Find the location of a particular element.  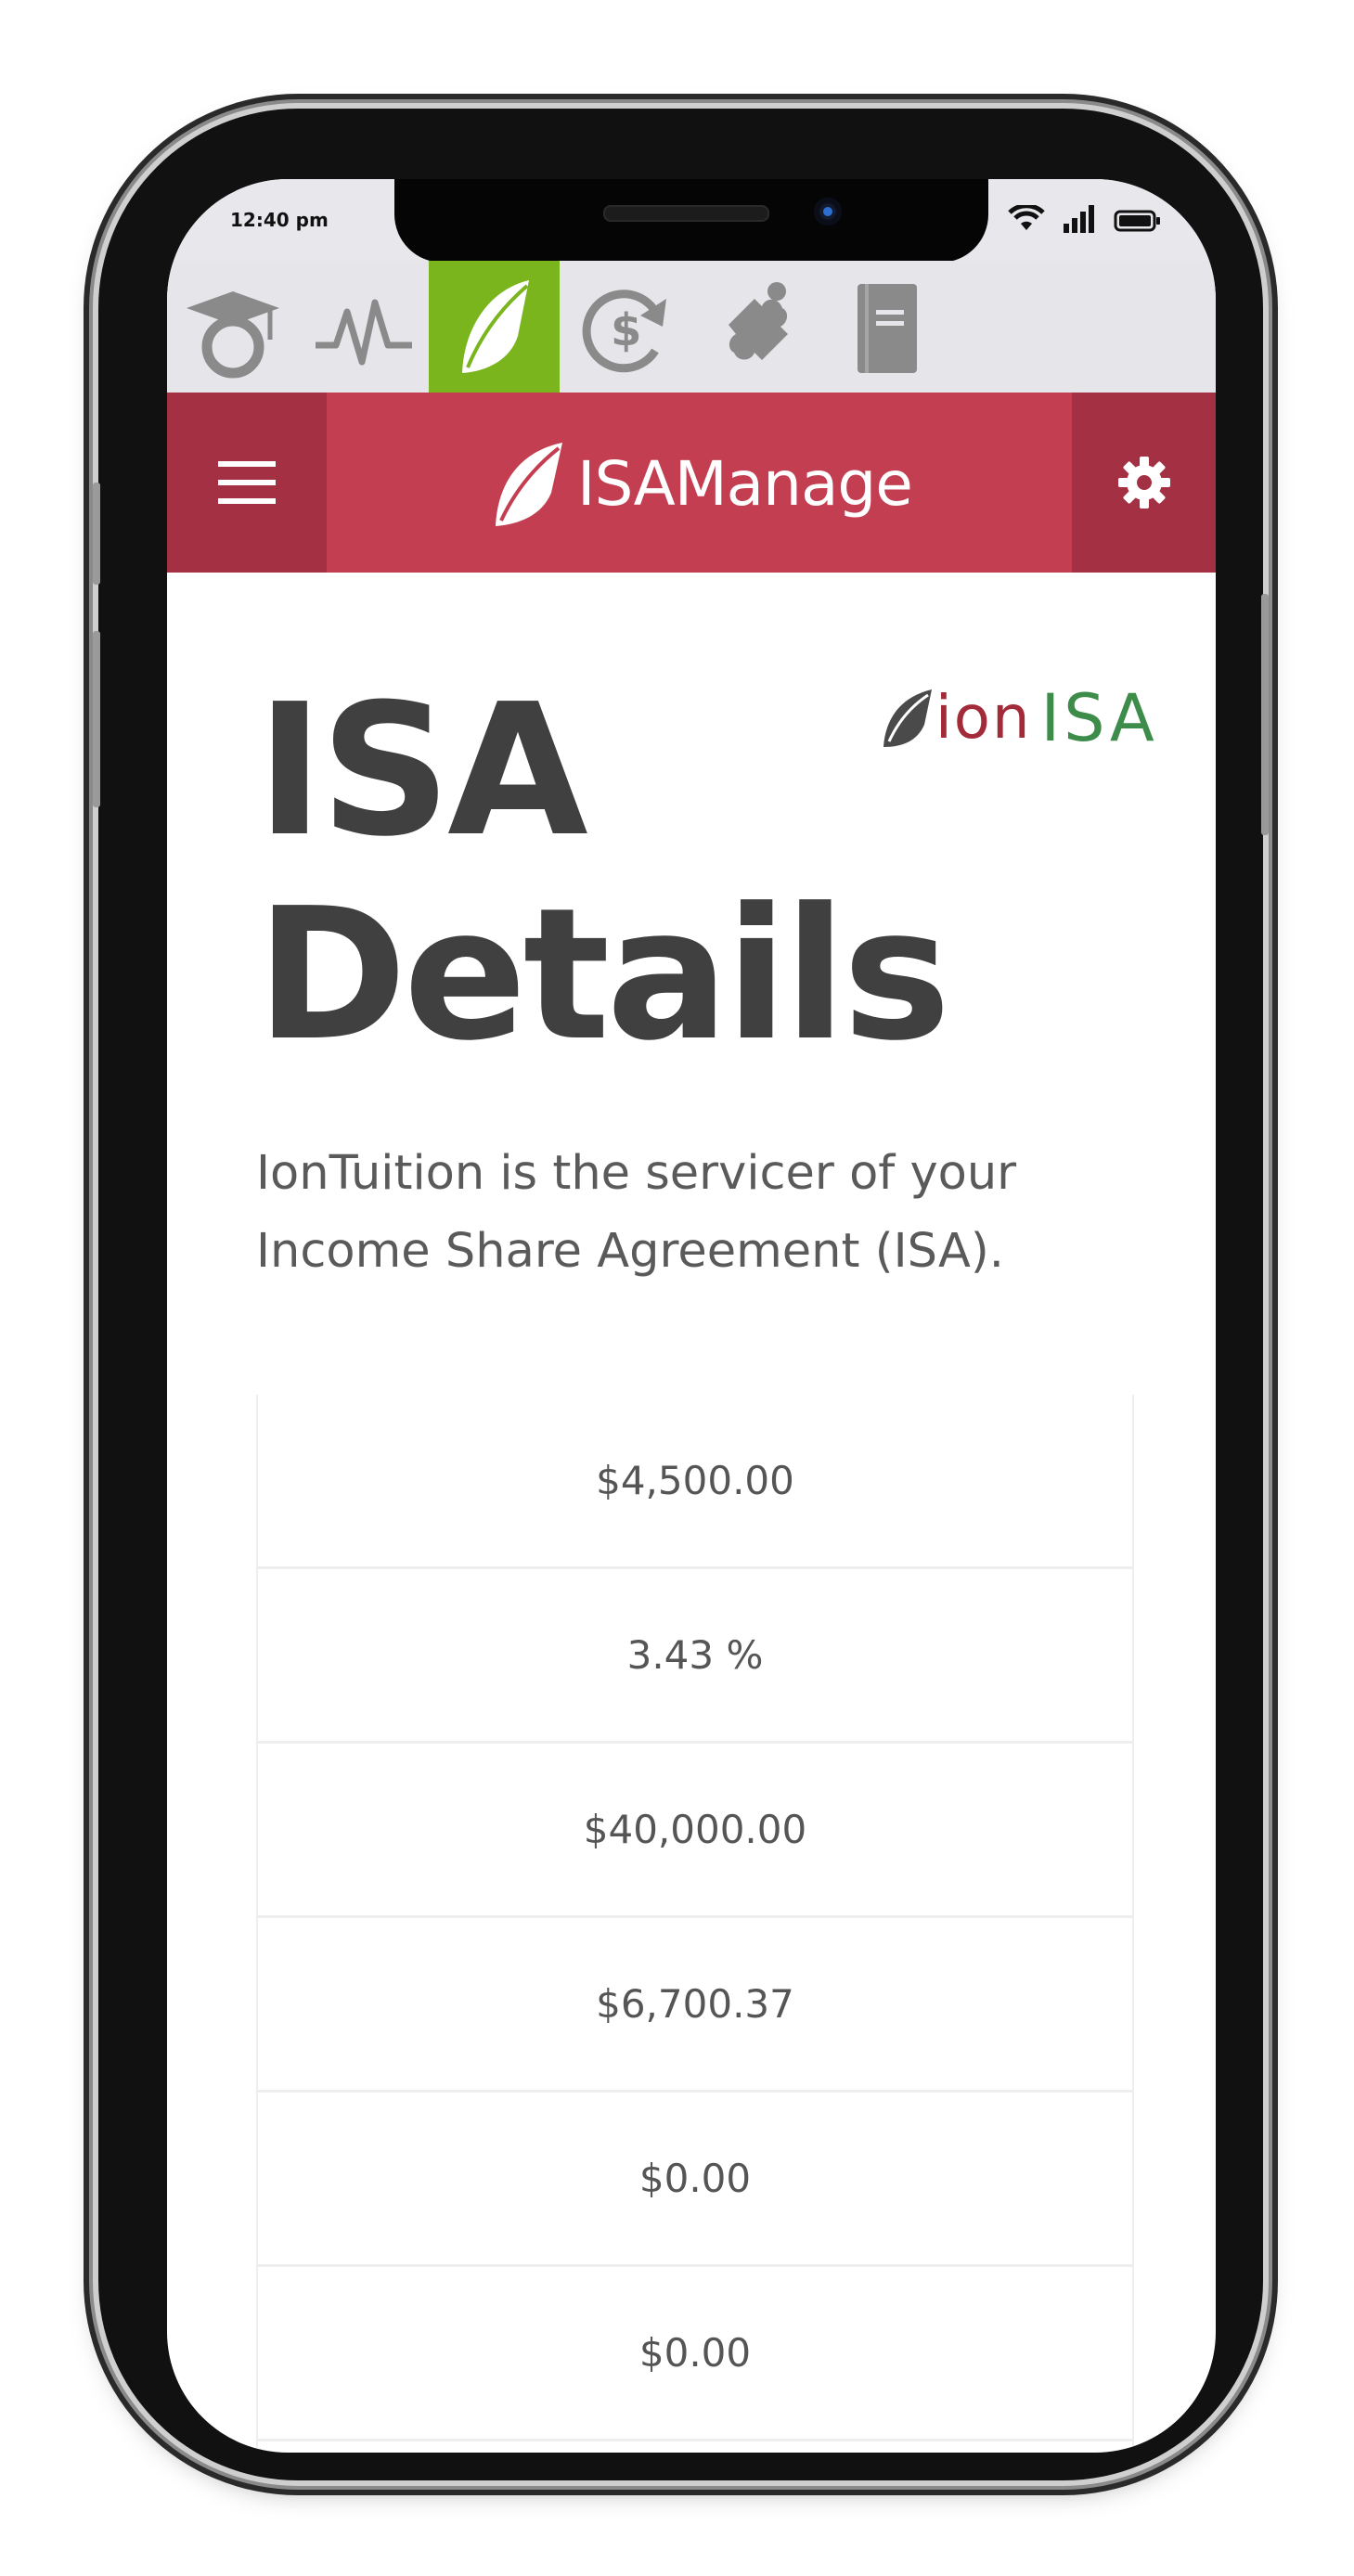

tab-education is located at coordinates (232, 327).